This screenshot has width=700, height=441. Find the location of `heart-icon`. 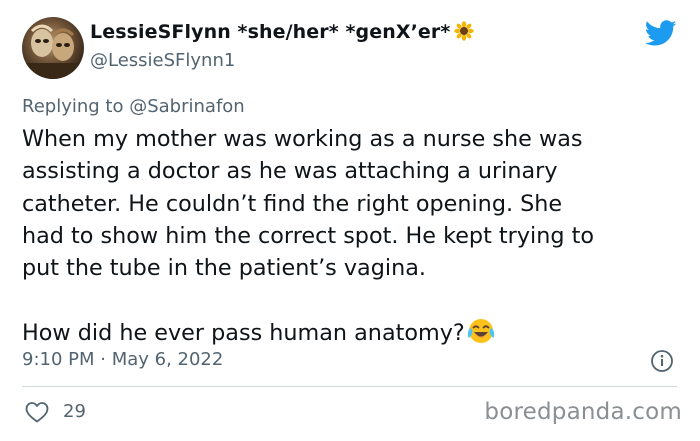

heart-icon is located at coordinates (37, 412).